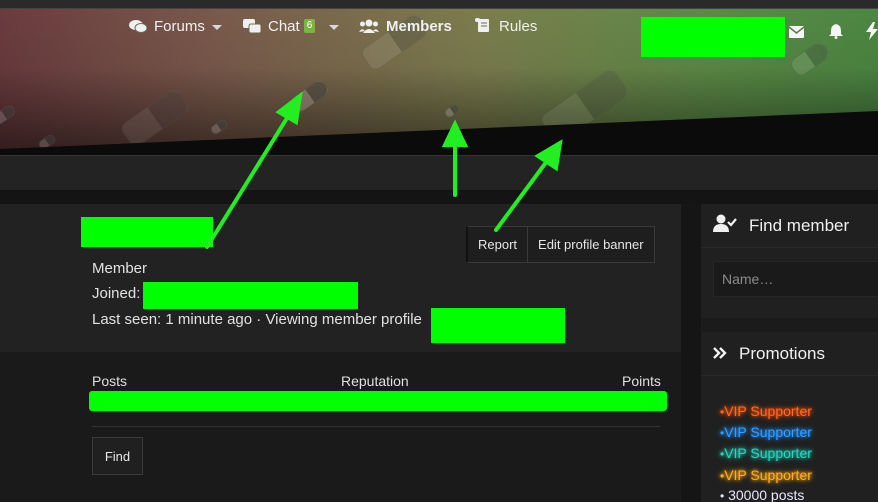 Image resolution: width=878 pixels, height=502 pixels. What do you see at coordinates (762, 494) in the screenshot?
I see `promotion-item: • 30000 posts` at bounding box center [762, 494].